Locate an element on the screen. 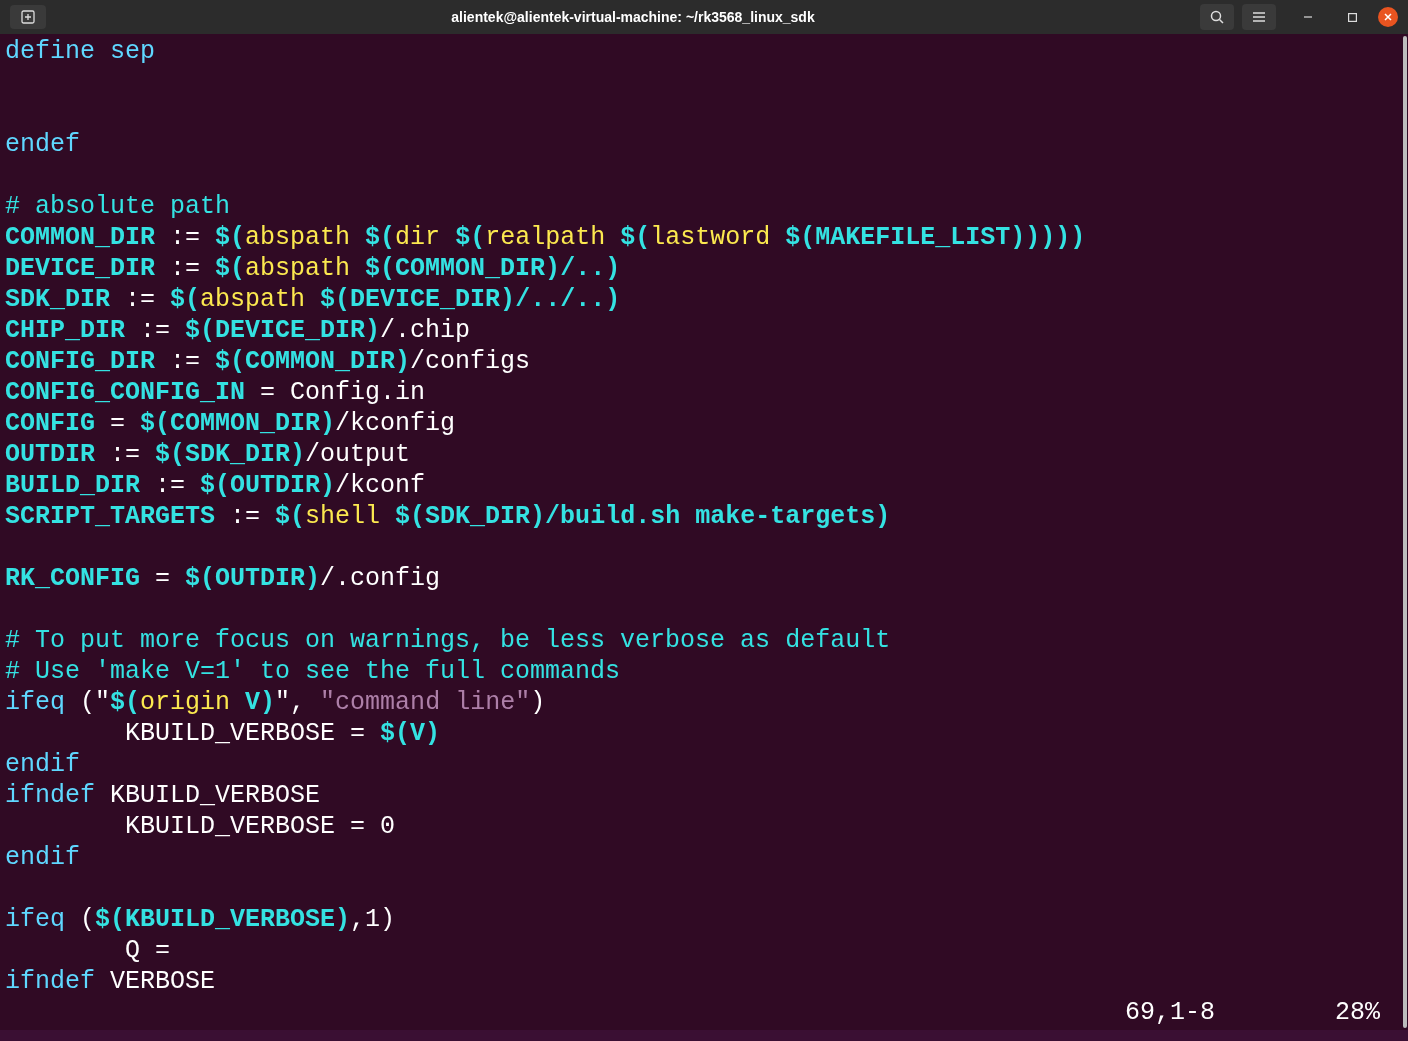  search-button is located at coordinates (1217, 17).